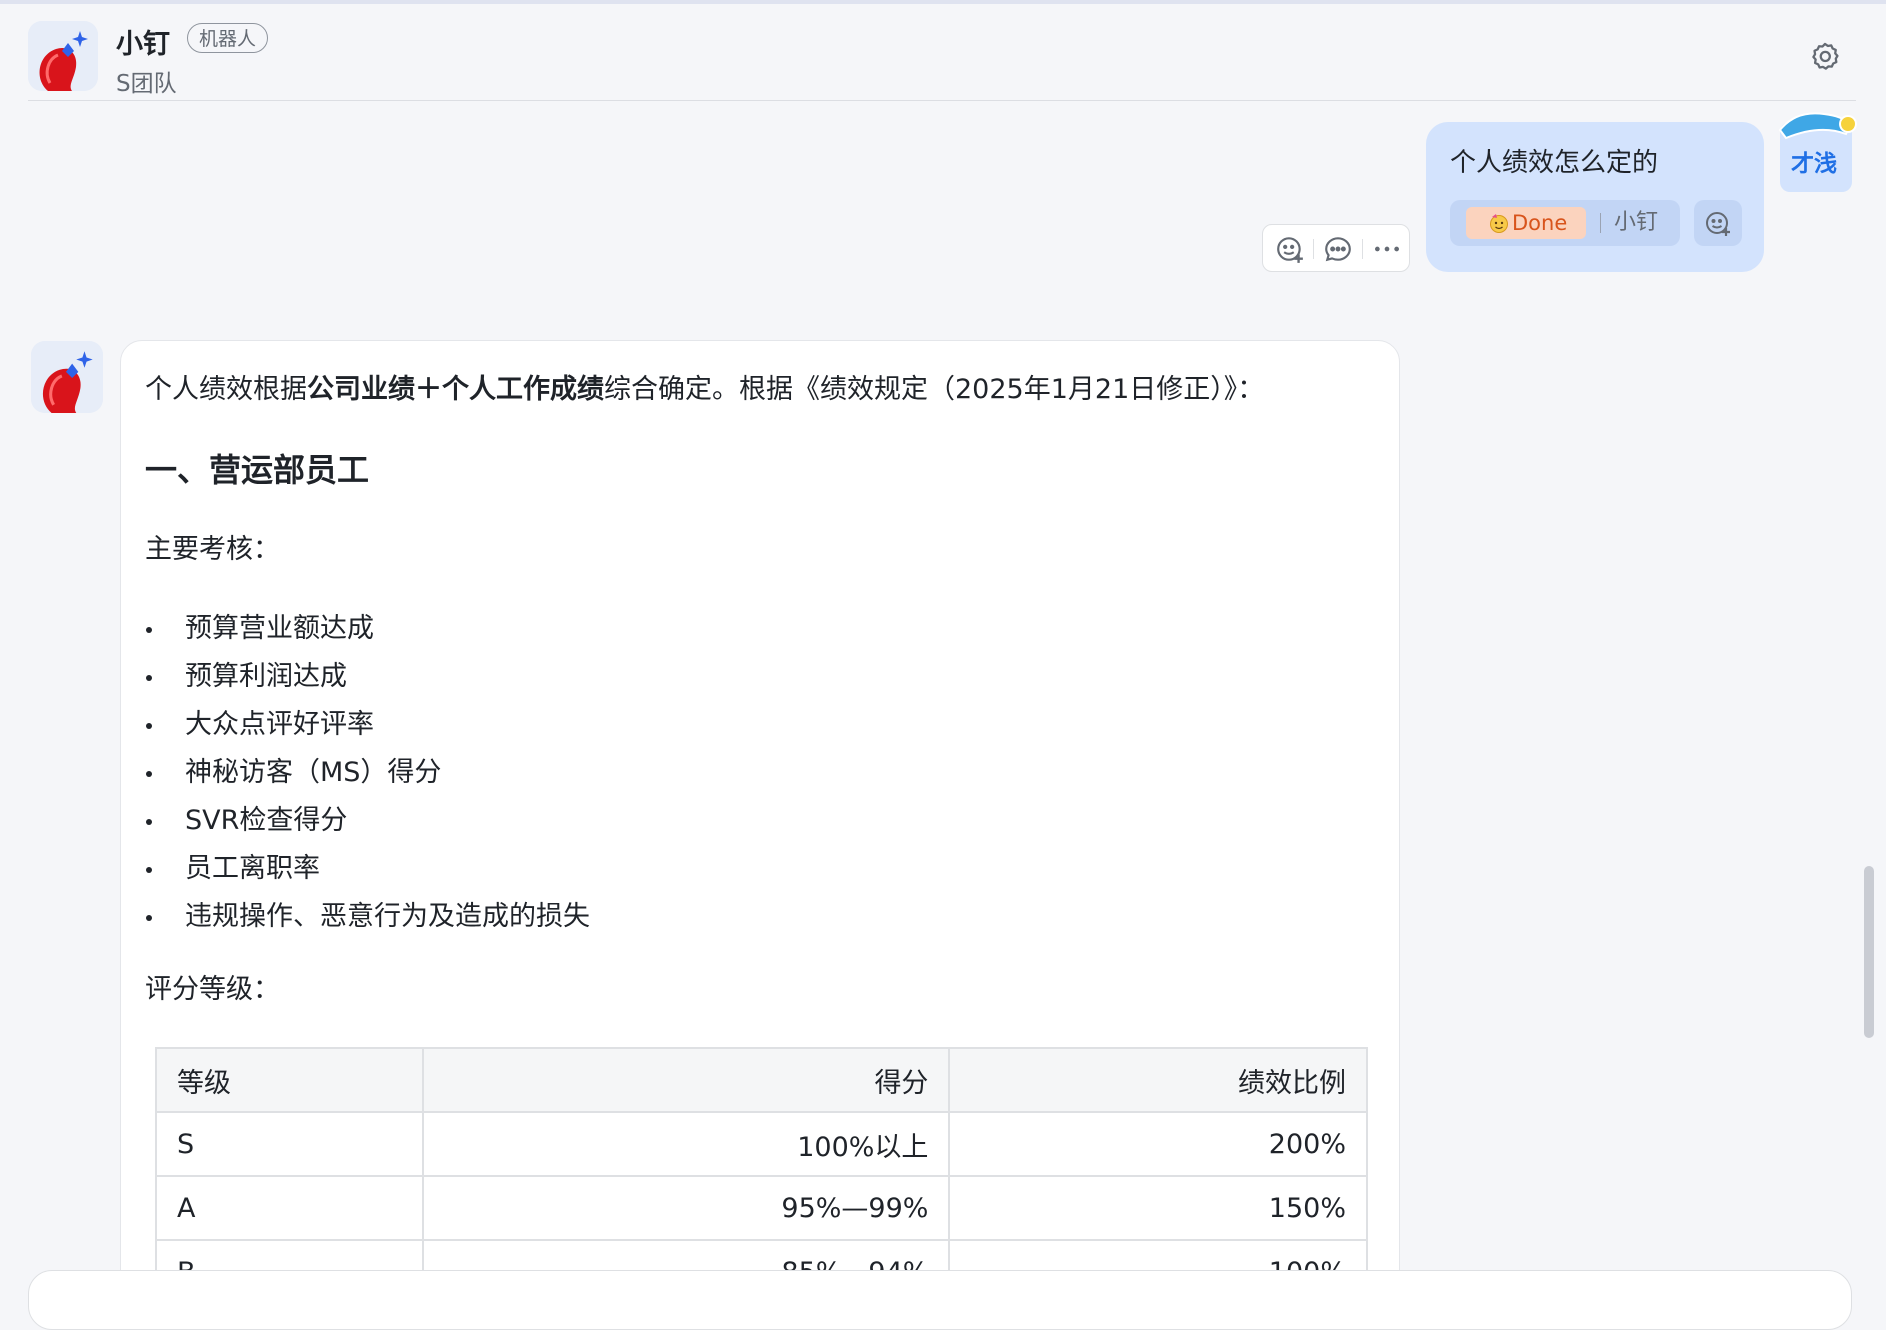  What do you see at coordinates (1869, 952) in the screenshot?
I see `chat-scrollbar` at bounding box center [1869, 952].